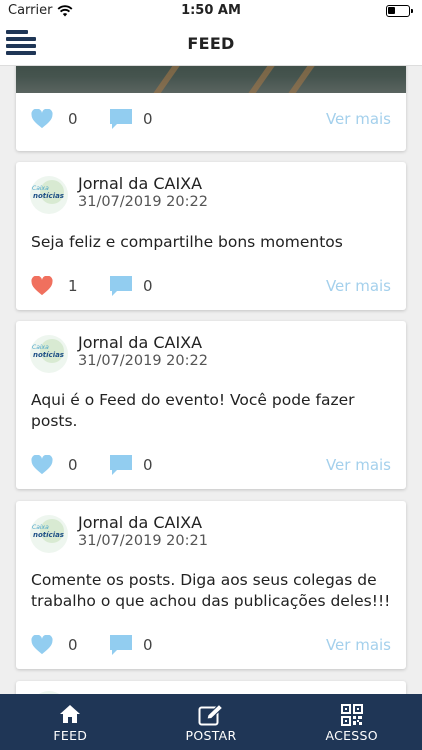 Image resolution: width=422 pixels, height=750 pixels. I want to click on status-bar: Carrier 1:50 AM, so click(211, 11).